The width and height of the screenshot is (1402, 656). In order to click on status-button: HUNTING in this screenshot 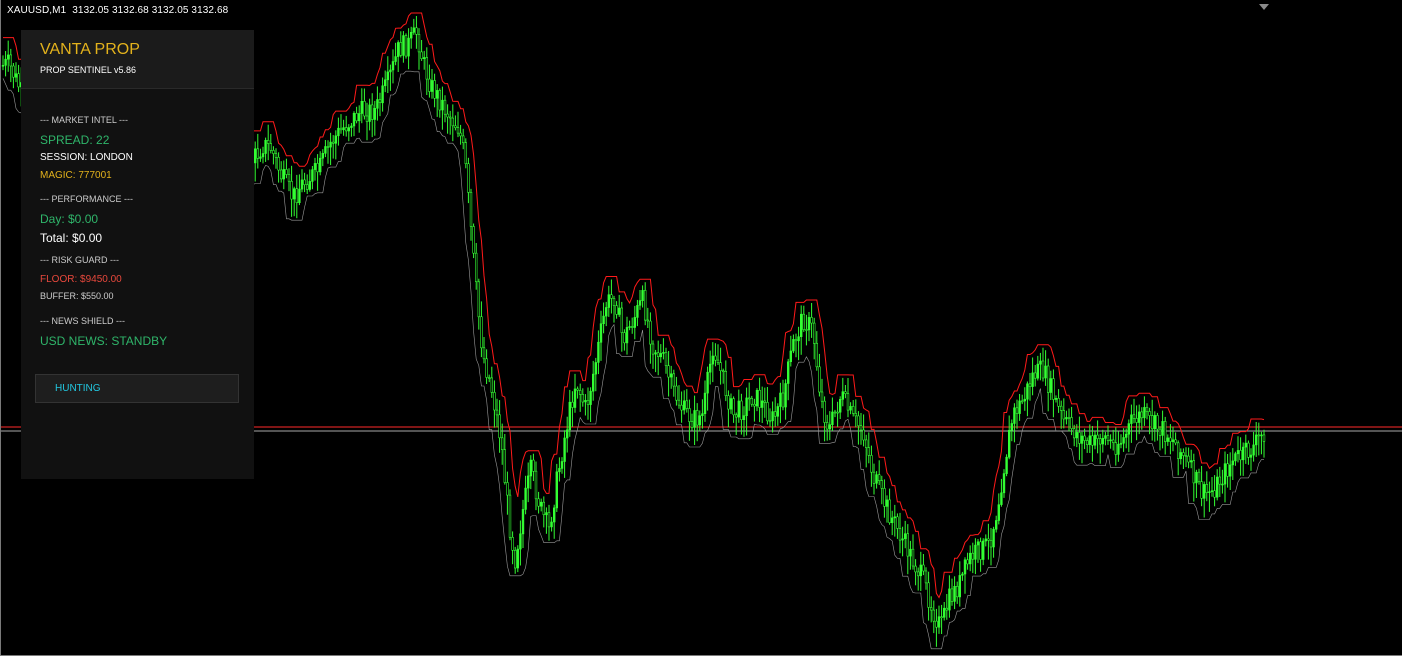, I will do `click(137, 388)`.